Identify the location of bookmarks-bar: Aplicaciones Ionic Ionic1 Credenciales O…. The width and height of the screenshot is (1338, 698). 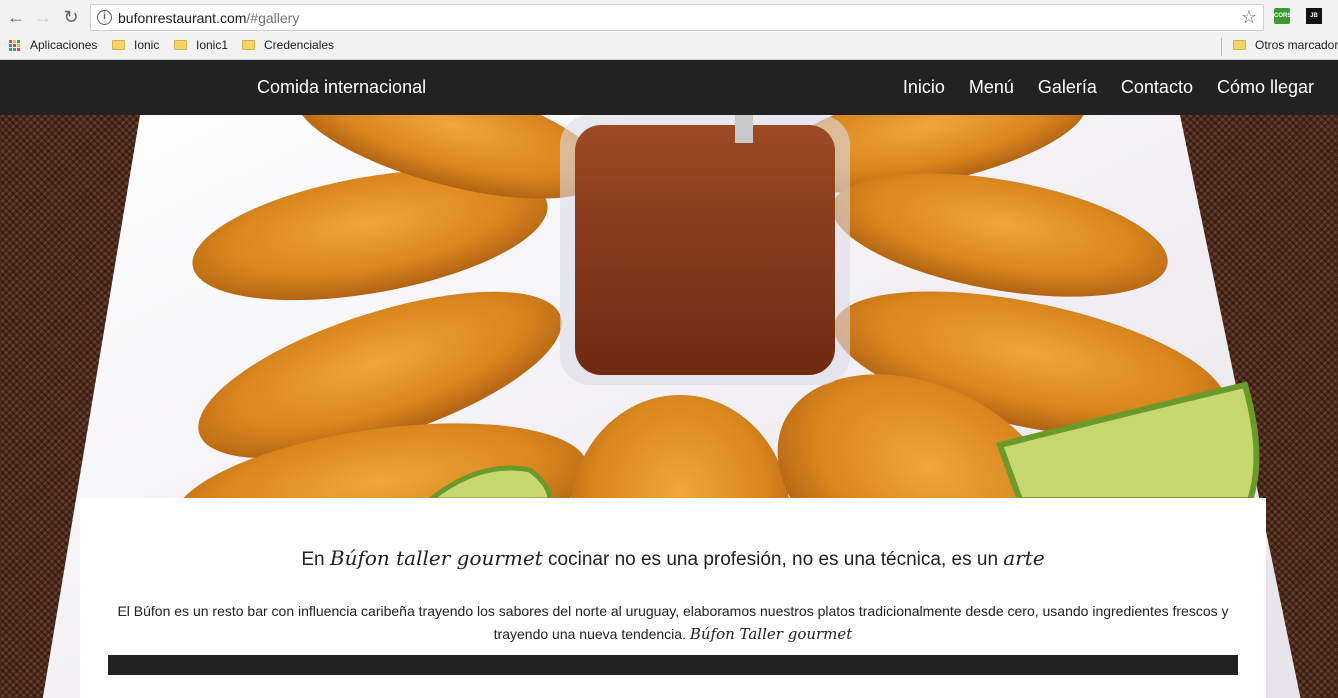
(669, 47).